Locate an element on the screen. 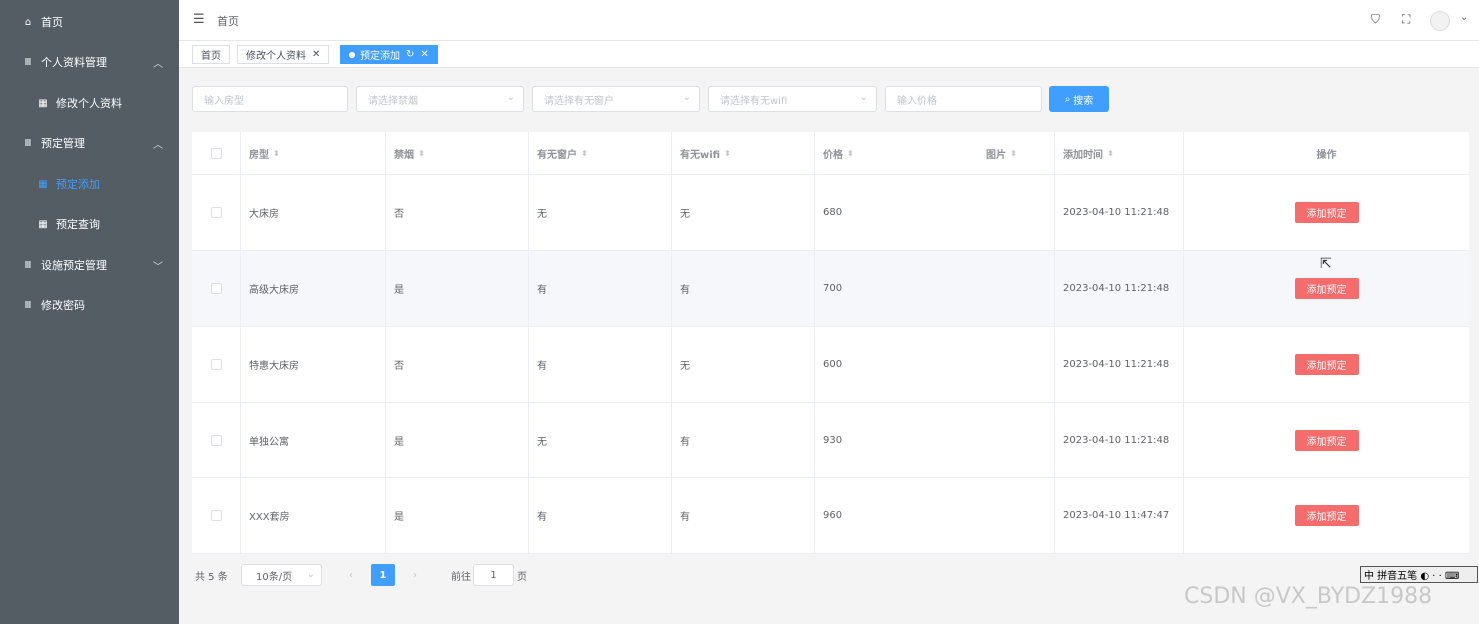 The height and width of the screenshot is (624, 1479). cell-wifi: 有 is located at coordinates (743, 440).